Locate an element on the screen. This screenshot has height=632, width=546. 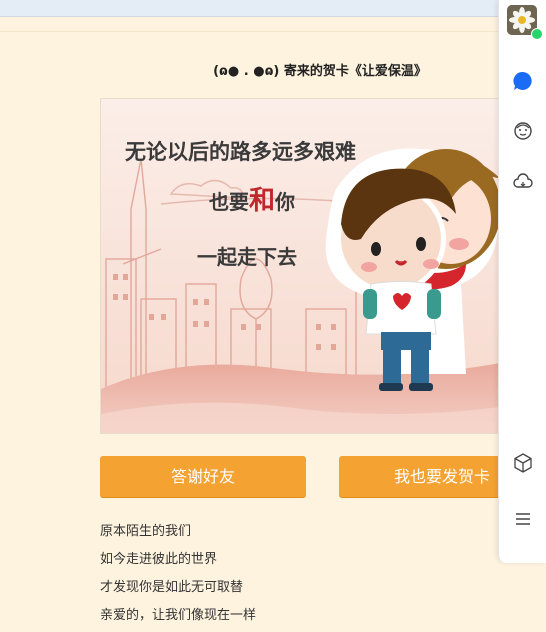
card-line-3: 一起走下去 is located at coordinates (247, 257).